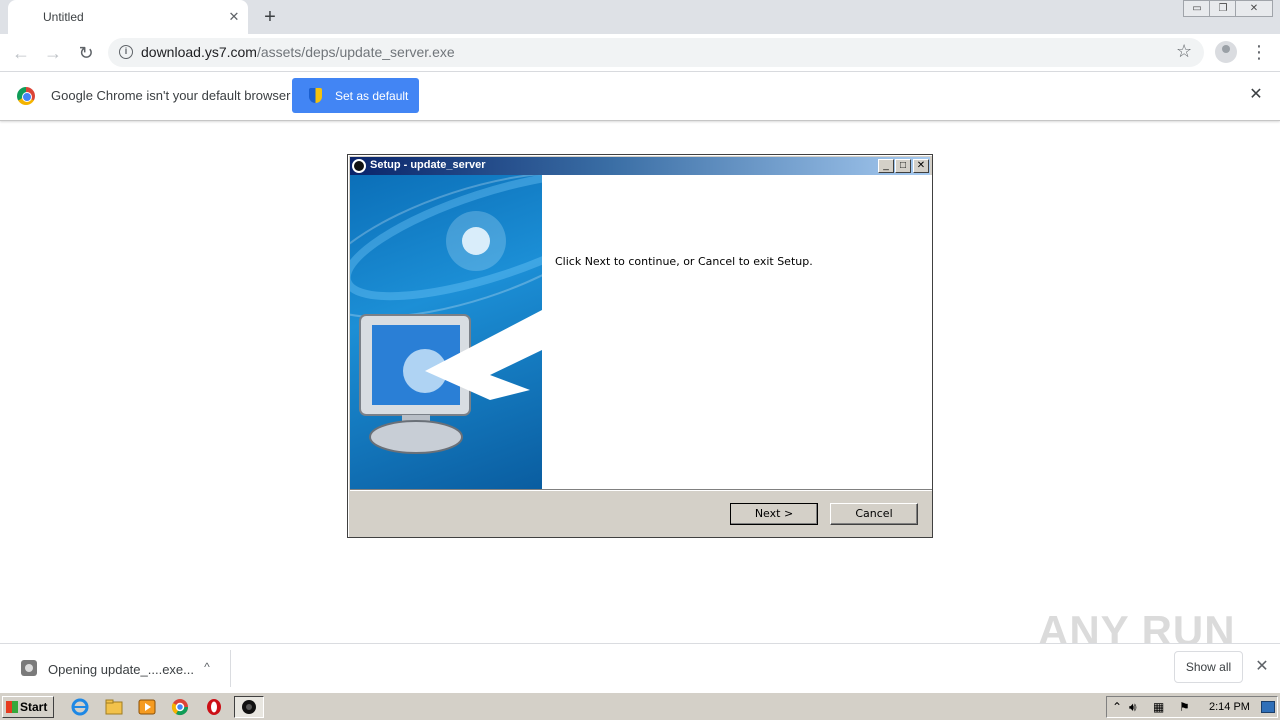 The width and height of the screenshot is (1280, 722). Describe the element at coordinates (26, 96) in the screenshot. I see `chrome-logo-icon` at that location.